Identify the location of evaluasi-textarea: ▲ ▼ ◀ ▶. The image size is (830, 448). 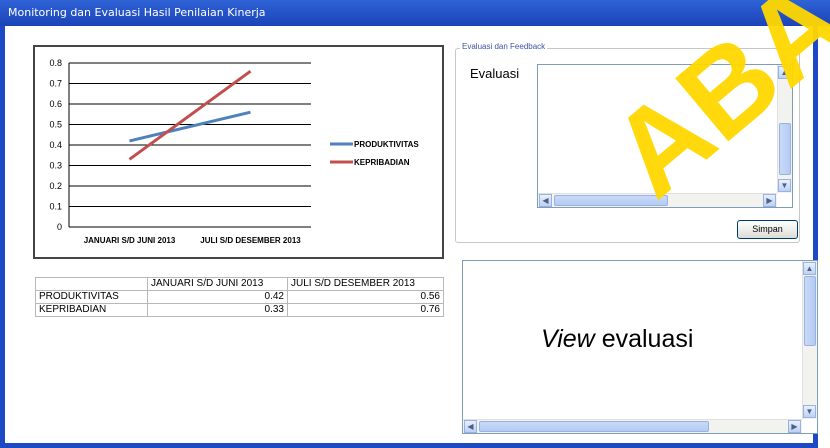
(665, 136).